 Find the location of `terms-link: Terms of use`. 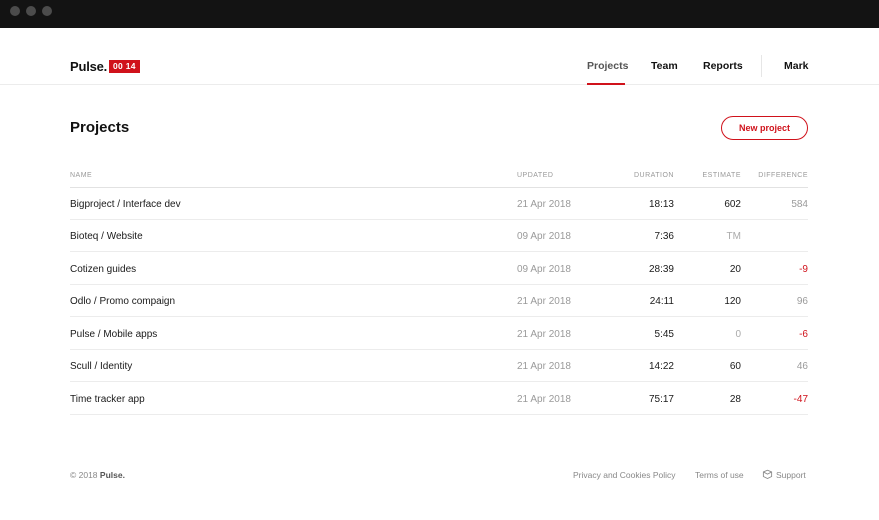

terms-link: Terms of use is located at coordinates (719, 475).